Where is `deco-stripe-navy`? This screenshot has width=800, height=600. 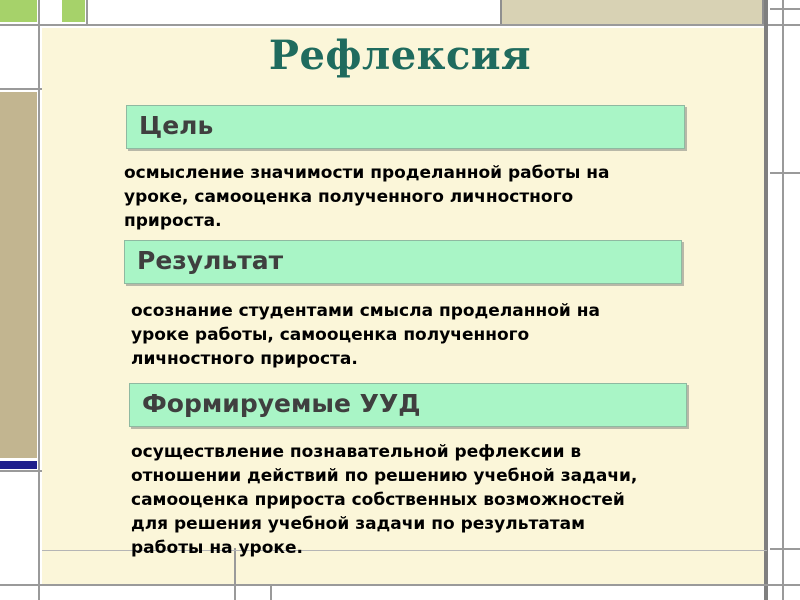 deco-stripe-navy is located at coordinates (18, 465).